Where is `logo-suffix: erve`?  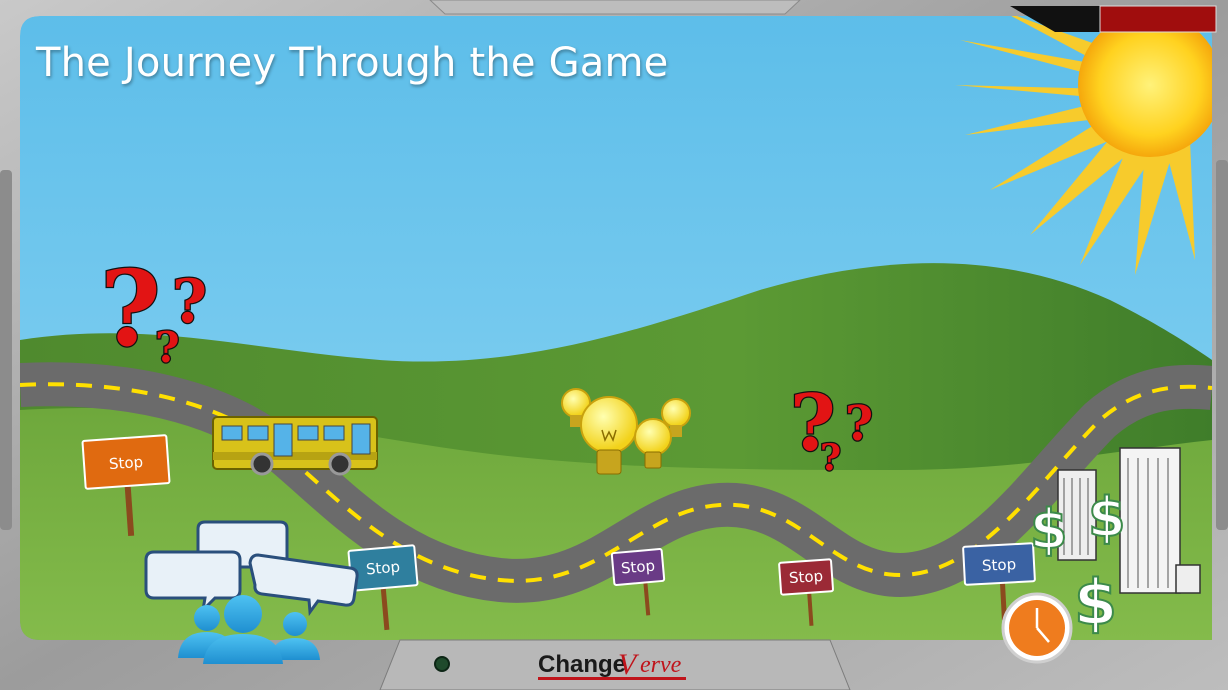
logo-suffix: erve is located at coordinates (661, 665).